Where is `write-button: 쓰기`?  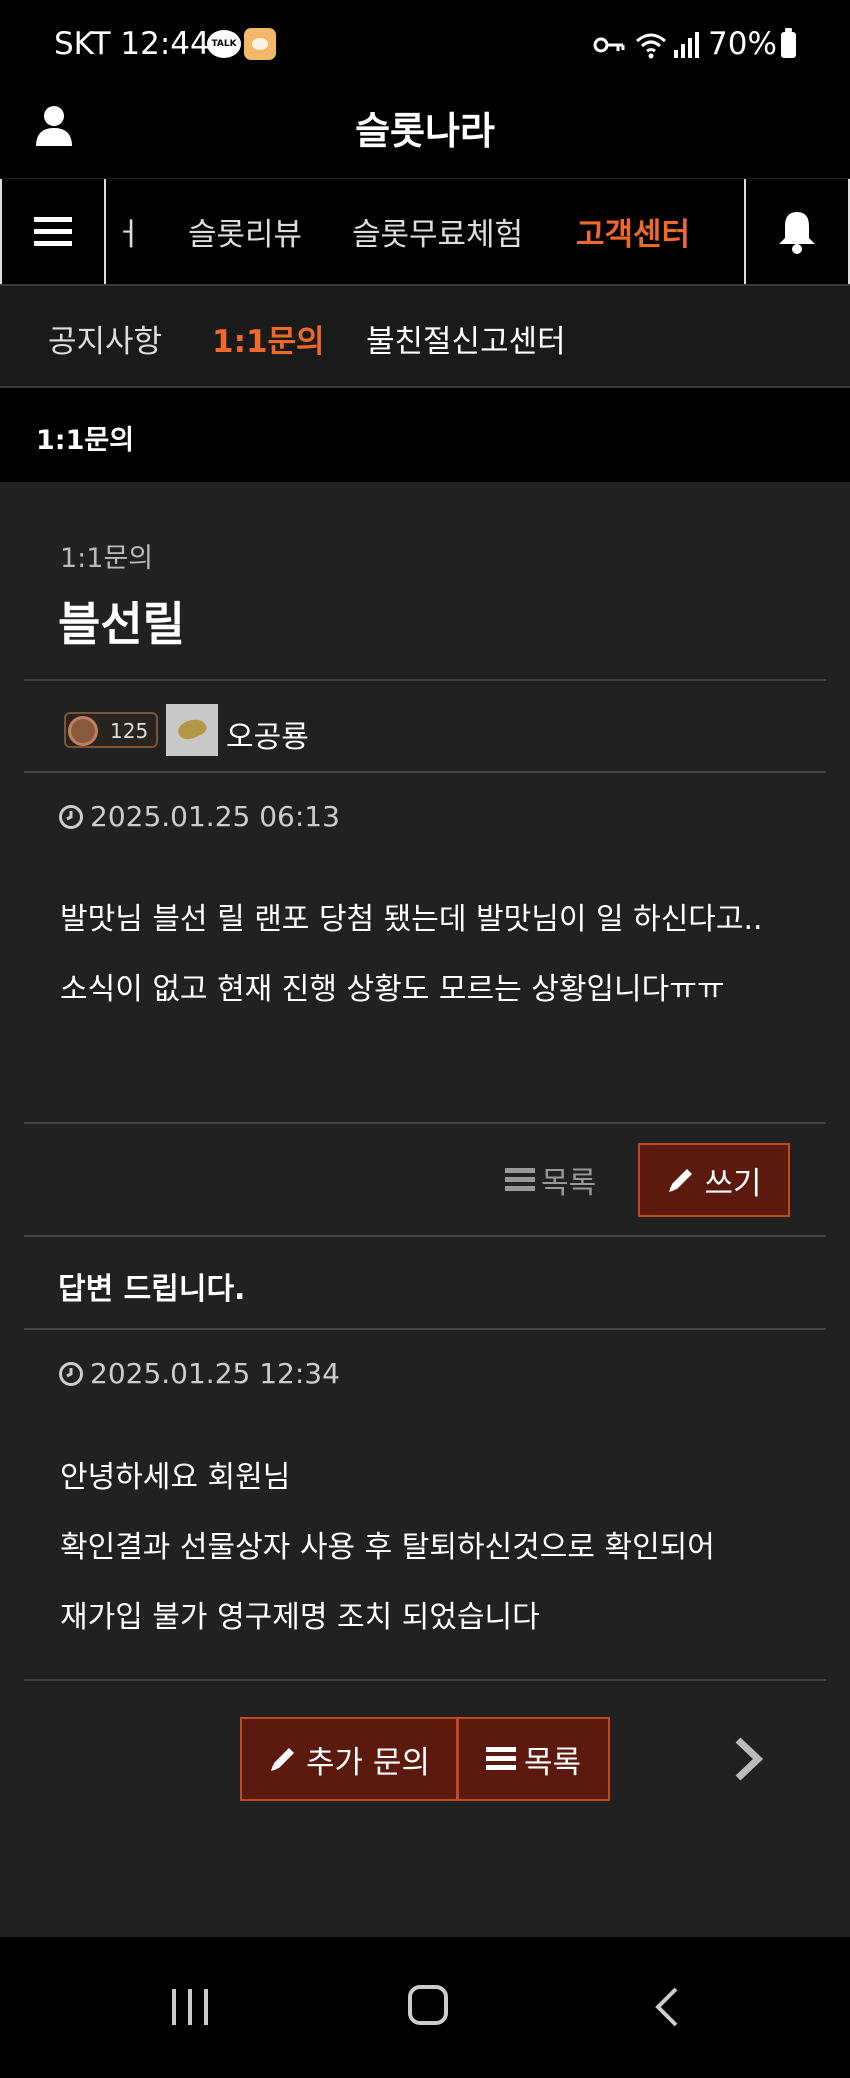 write-button: 쓰기 is located at coordinates (714, 1180).